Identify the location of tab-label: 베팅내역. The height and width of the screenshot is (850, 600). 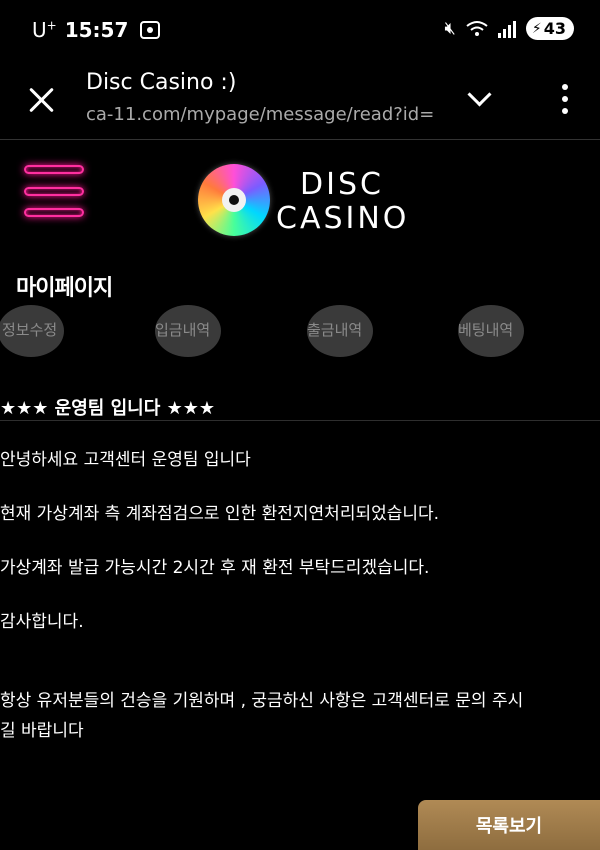
(486, 330).